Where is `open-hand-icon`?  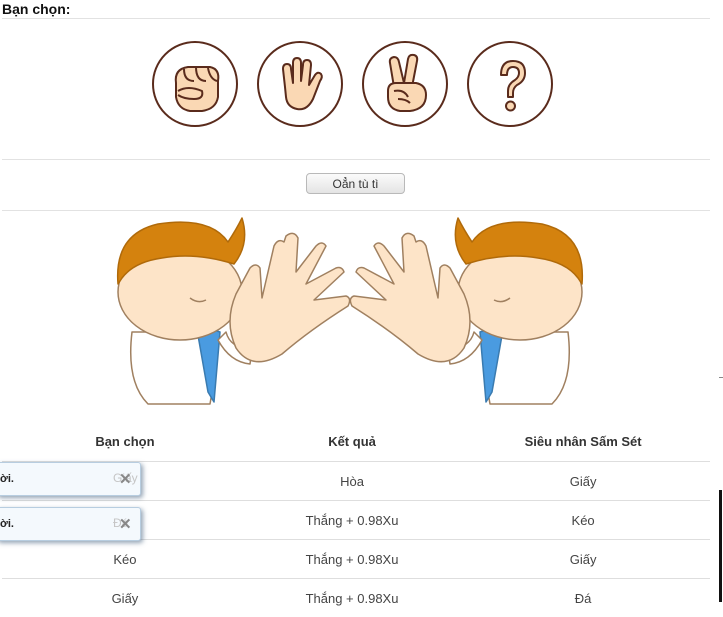
open-hand-icon is located at coordinates (302, 86).